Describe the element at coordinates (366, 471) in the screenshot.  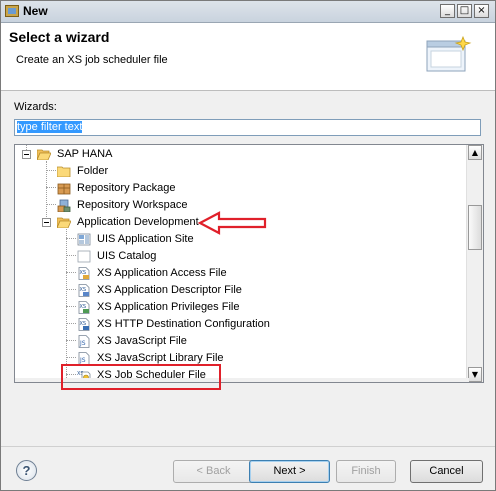
I see `finish-button: Finish` at that location.